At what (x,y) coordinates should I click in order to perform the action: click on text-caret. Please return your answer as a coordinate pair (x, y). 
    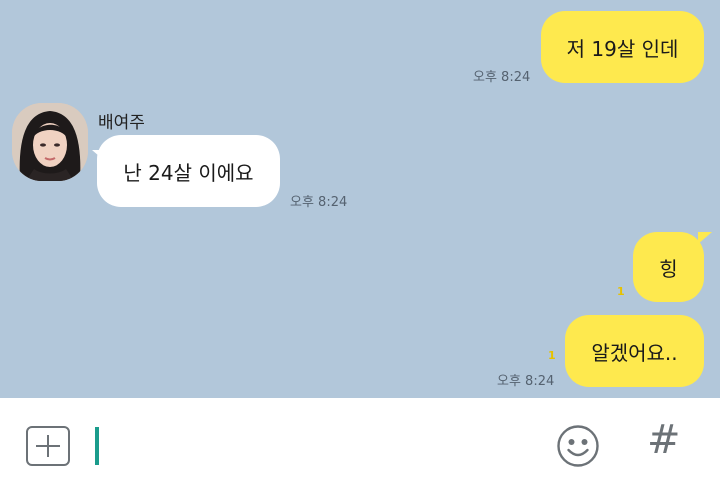
    Looking at the image, I should click on (97, 446).